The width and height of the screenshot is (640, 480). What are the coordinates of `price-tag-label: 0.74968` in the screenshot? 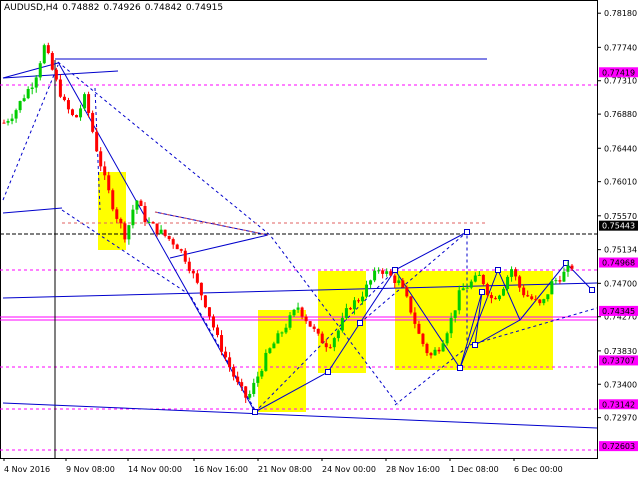 It's located at (618, 263).